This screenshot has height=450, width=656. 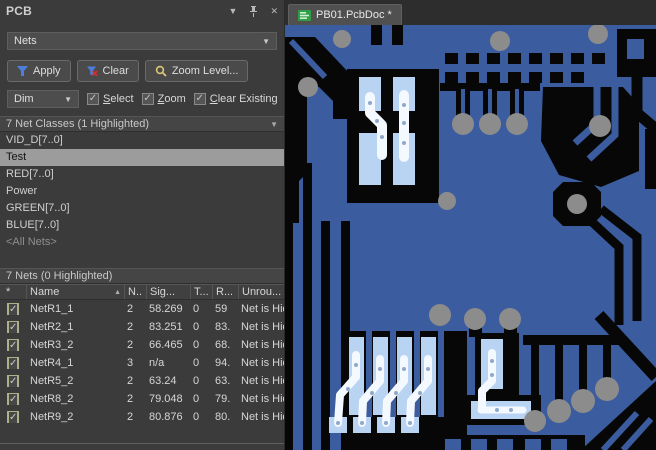 What do you see at coordinates (142, 41) in the screenshot?
I see `mode-select: Nets ▼` at bounding box center [142, 41].